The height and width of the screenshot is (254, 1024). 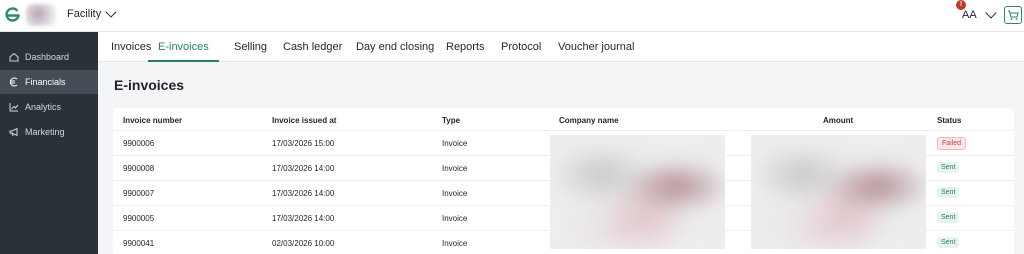 I want to click on sidebar-item-label: Marketing, so click(x=45, y=132).